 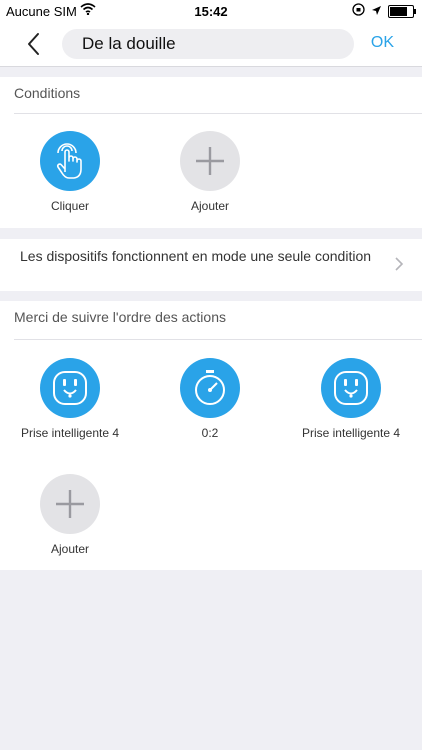 I want to click on chevron-left-icon, so click(x=33, y=44).